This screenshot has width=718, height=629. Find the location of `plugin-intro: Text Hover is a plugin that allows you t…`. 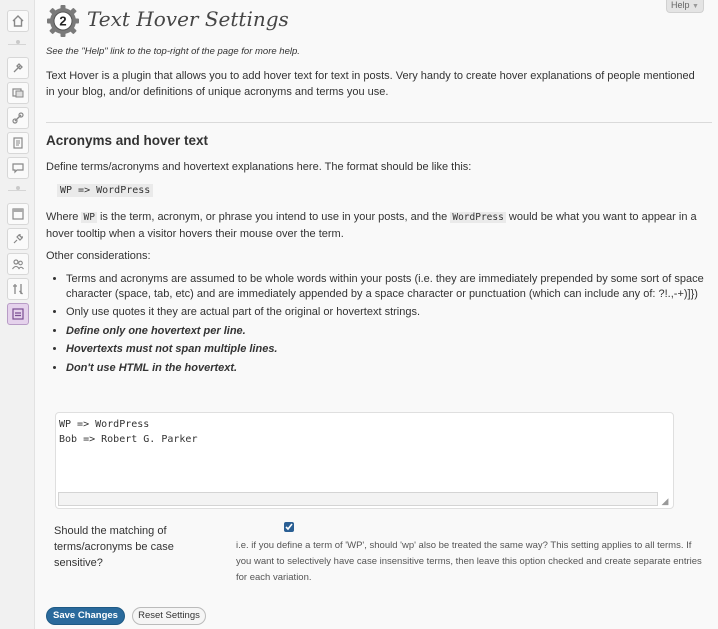

plugin-intro: Text Hover is a plugin that allows you t… is located at coordinates (370, 84).